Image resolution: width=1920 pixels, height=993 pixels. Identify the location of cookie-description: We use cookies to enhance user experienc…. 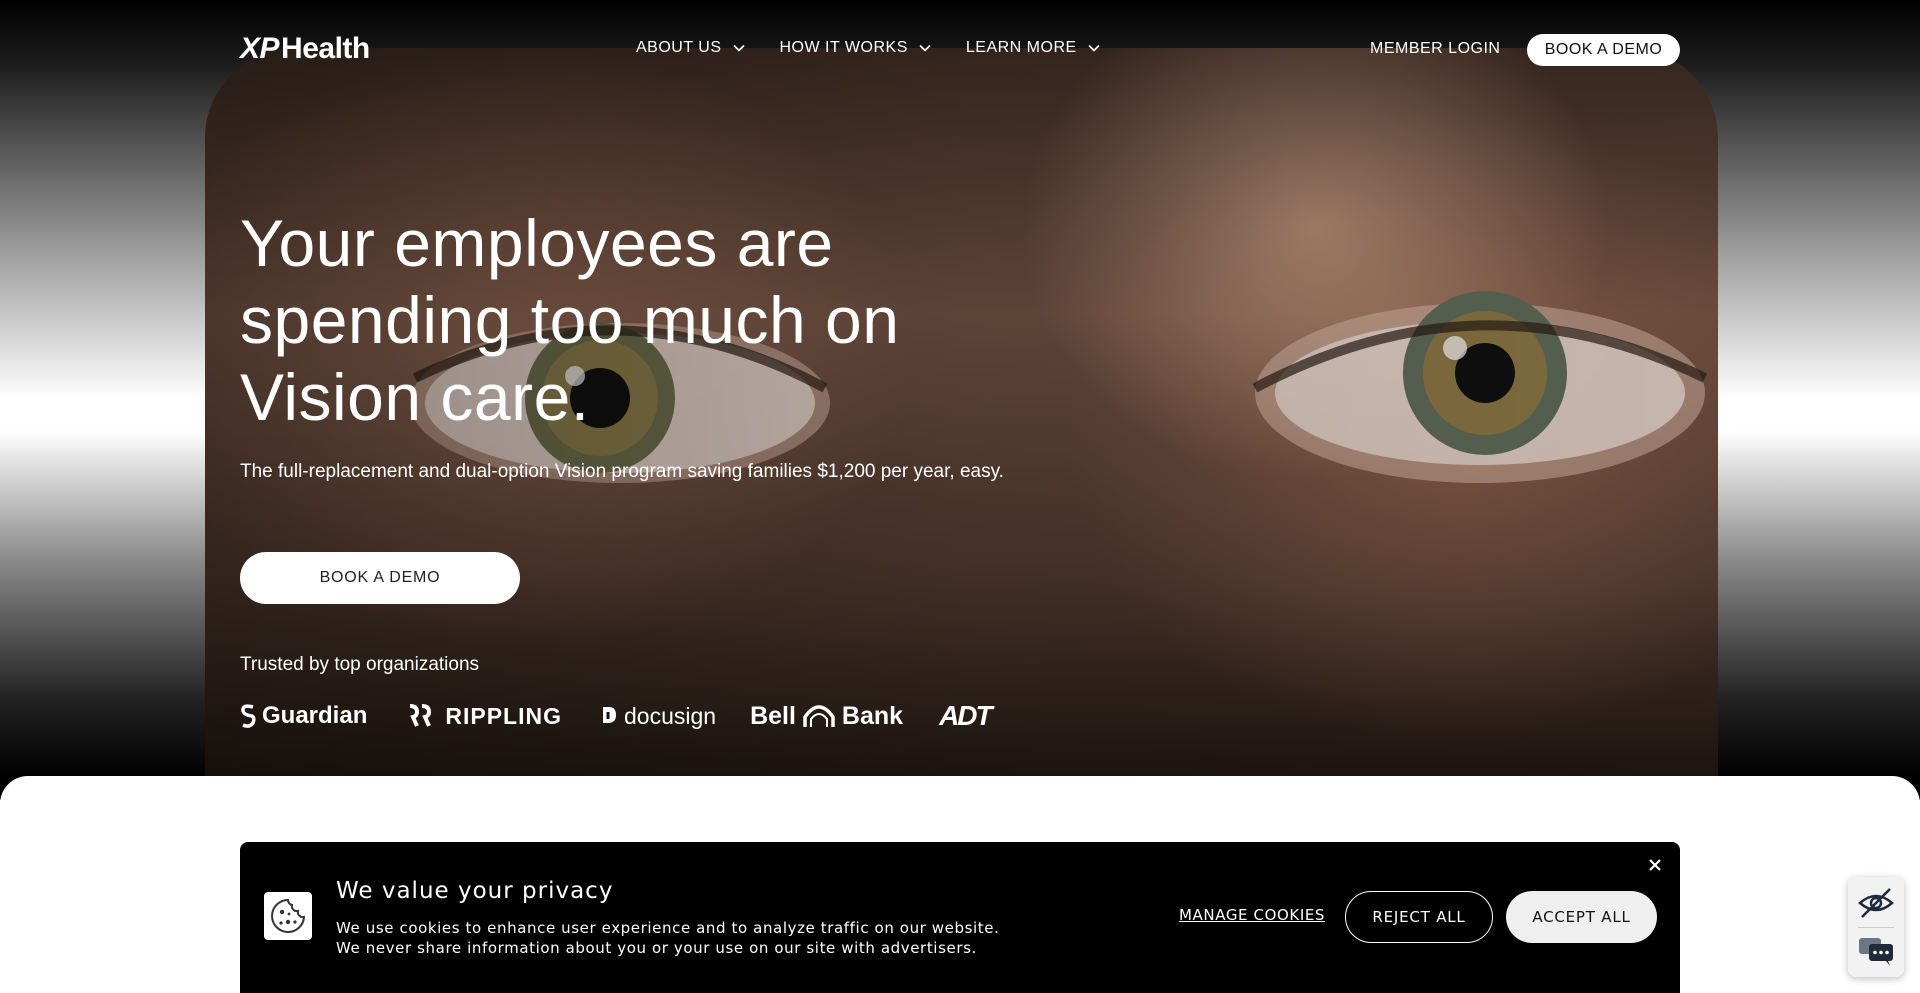
(686, 938).